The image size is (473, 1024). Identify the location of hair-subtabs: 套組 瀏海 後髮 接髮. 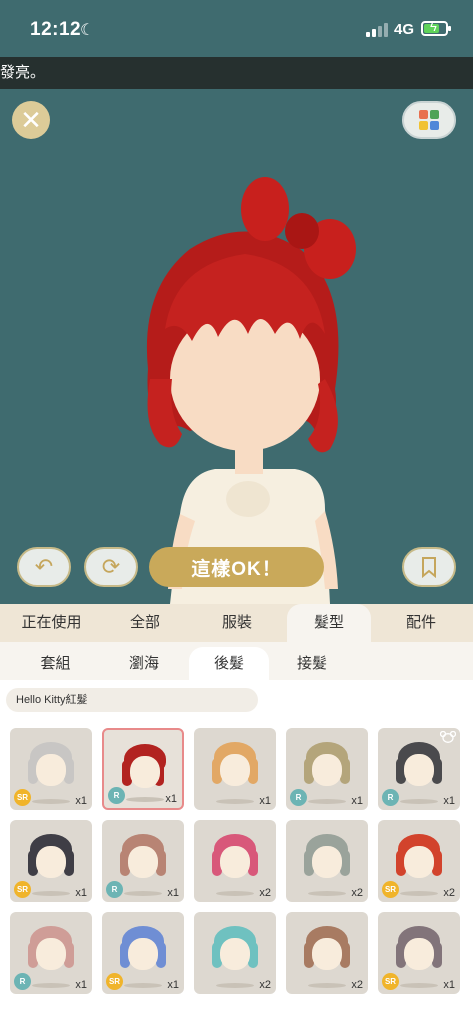
(236, 661).